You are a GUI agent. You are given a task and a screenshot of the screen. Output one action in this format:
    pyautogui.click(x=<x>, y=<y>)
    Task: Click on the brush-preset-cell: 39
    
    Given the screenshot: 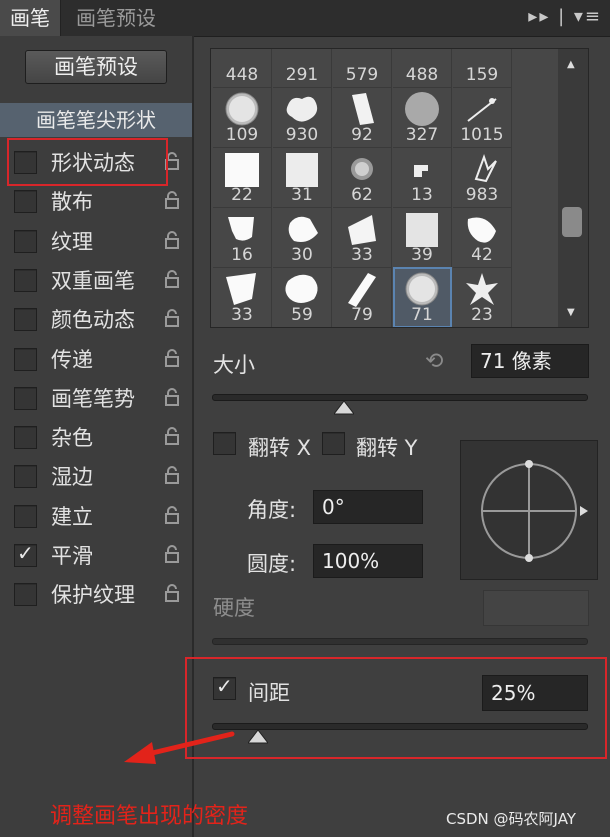 What is the action you would take?
    pyautogui.click(x=422, y=237)
    